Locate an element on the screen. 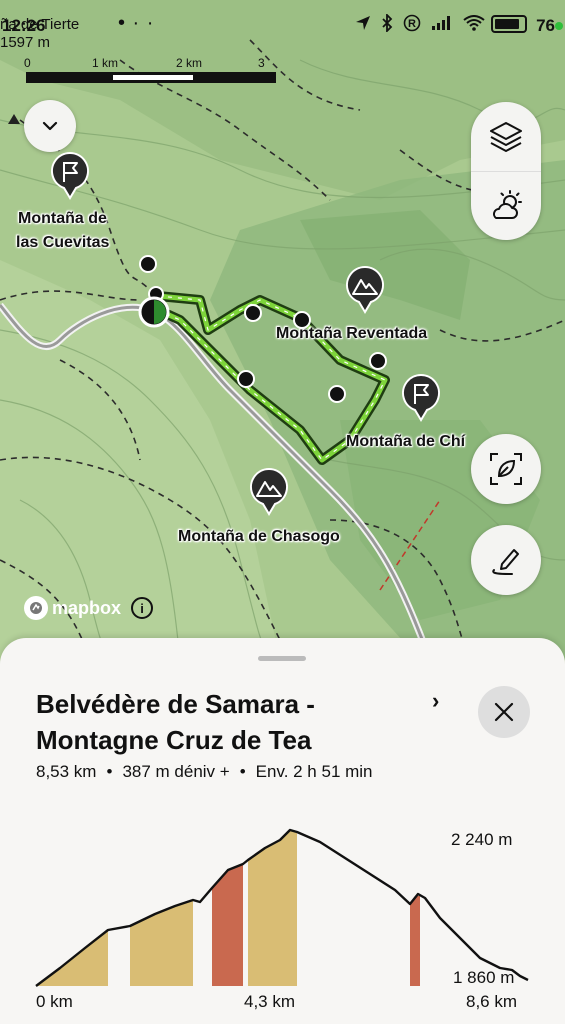 The height and width of the screenshot is (1024, 565). route-stats: 8,53 km • 387 m déniv + • Env. 2 h 51 min is located at coordinates (204, 771).